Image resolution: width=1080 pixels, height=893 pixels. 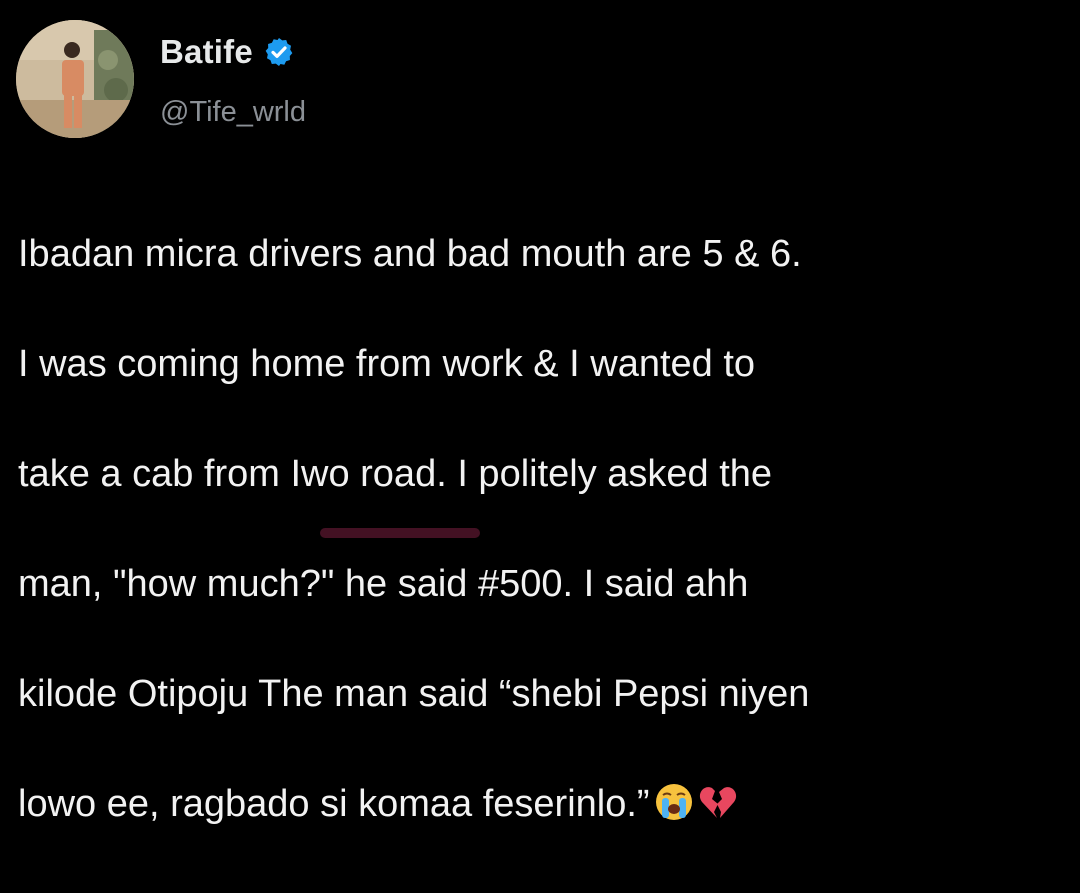 What do you see at coordinates (233, 79) in the screenshot?
I see `author-block: Batife @Tife_wrld` at bounding box center [233, 79].